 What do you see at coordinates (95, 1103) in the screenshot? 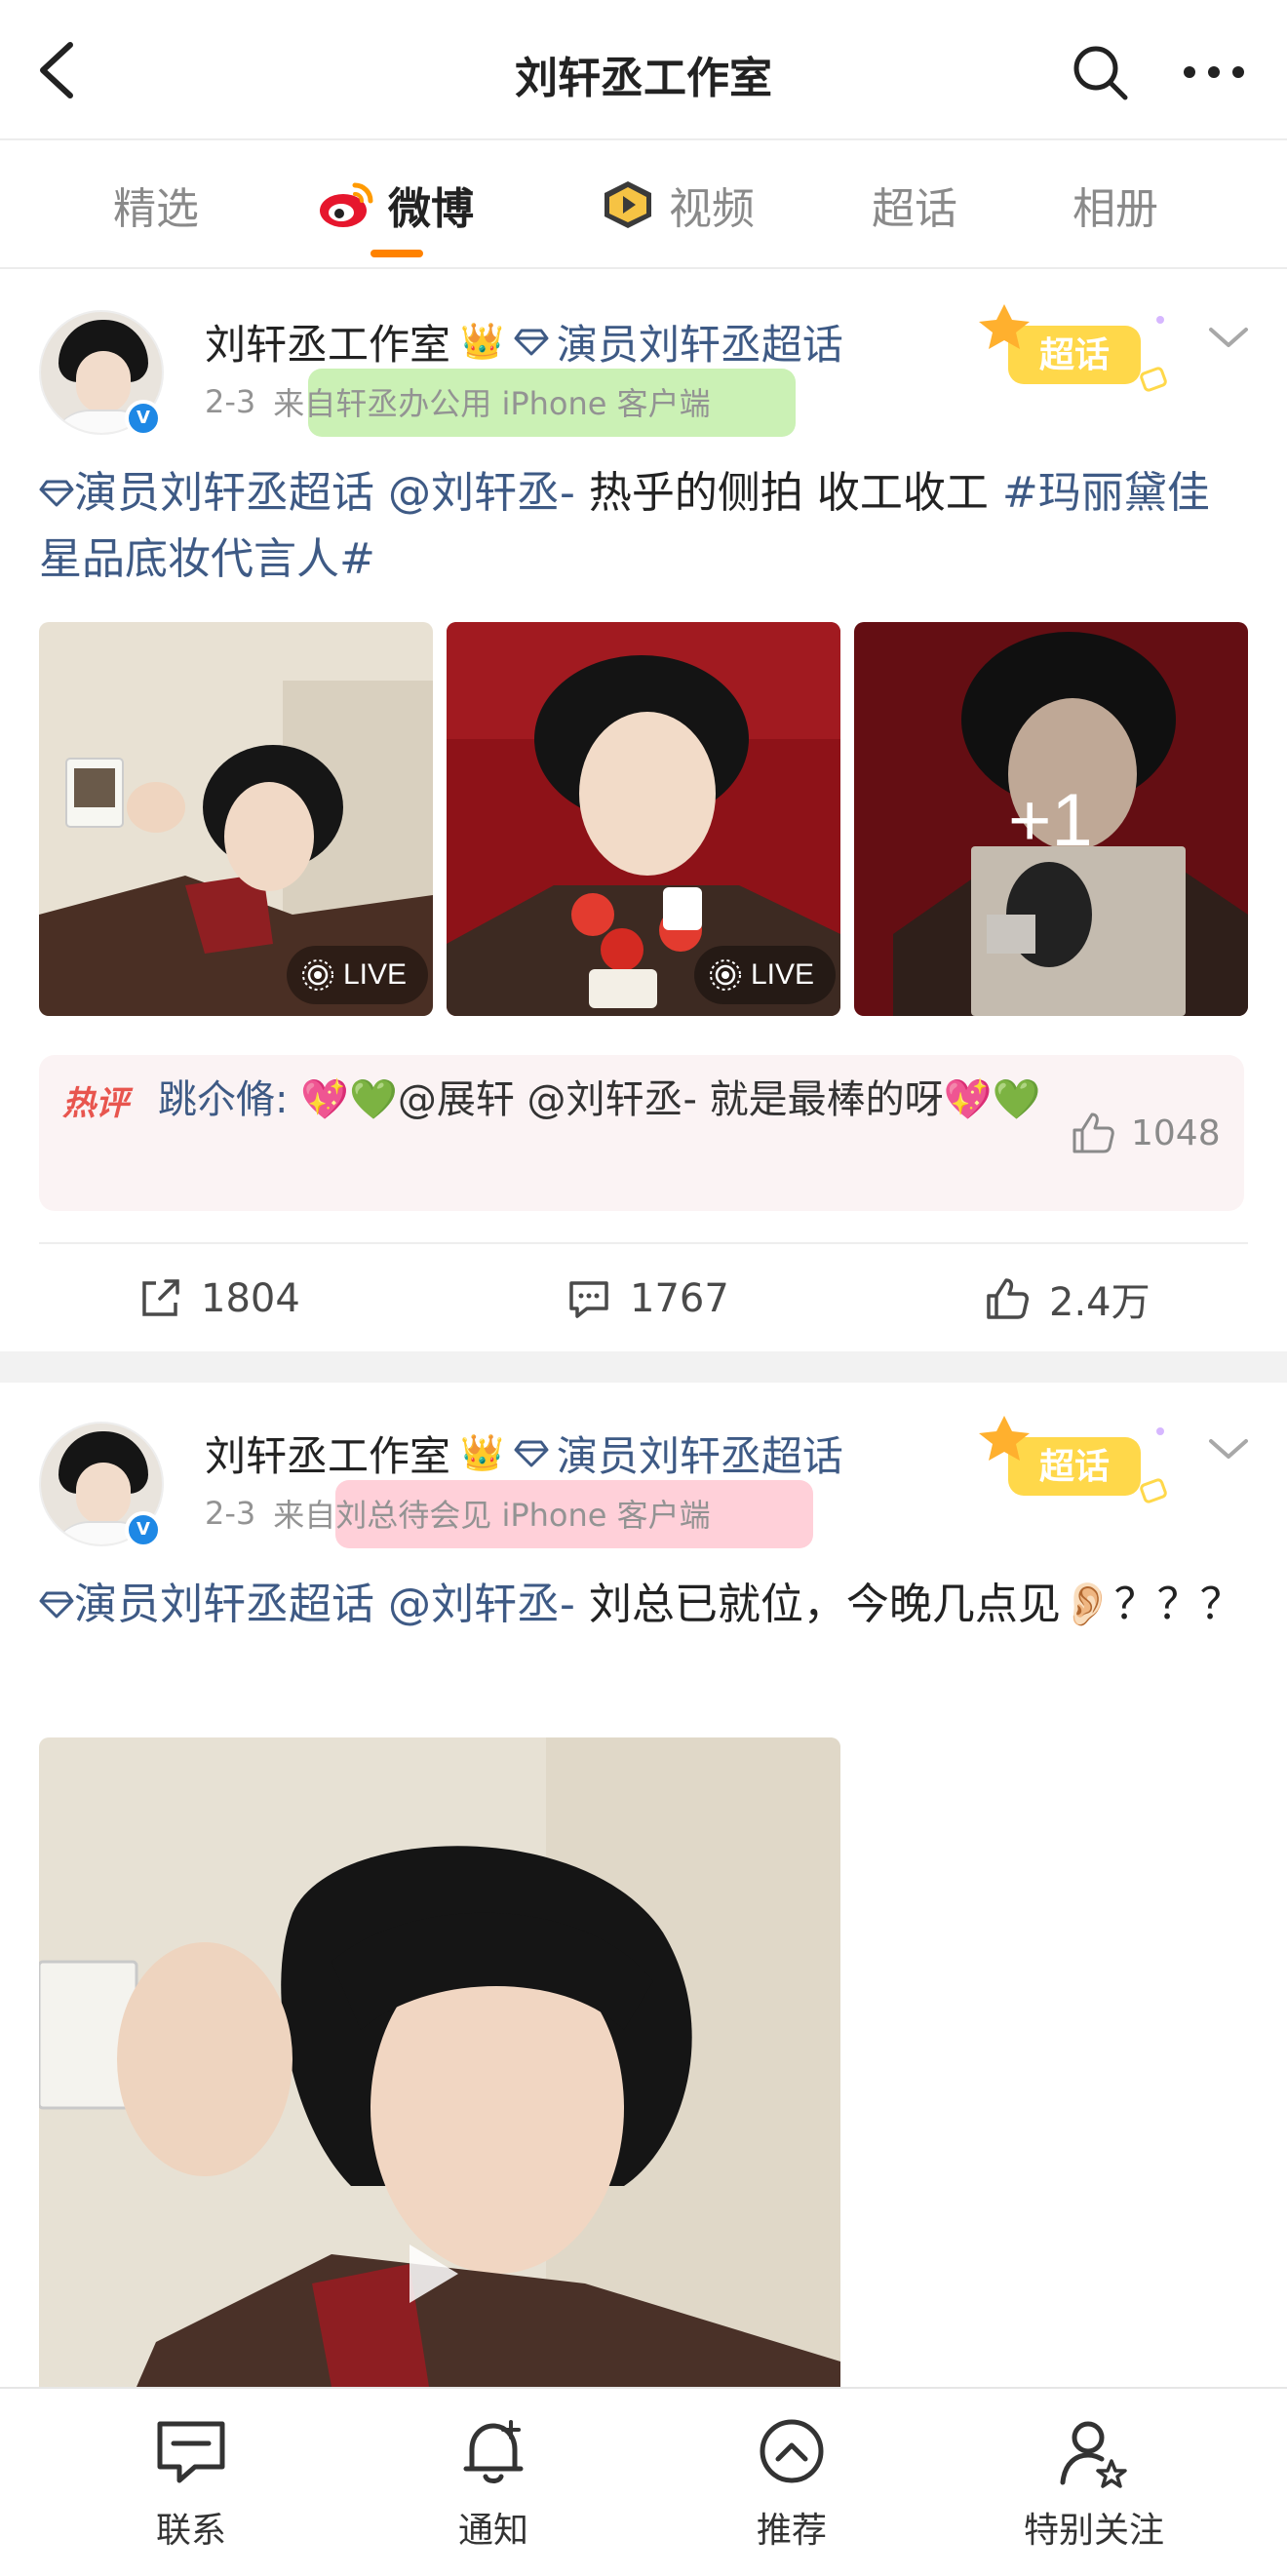
I see `hot-comment-badge: 热评` at bounding box center [95, 1103].